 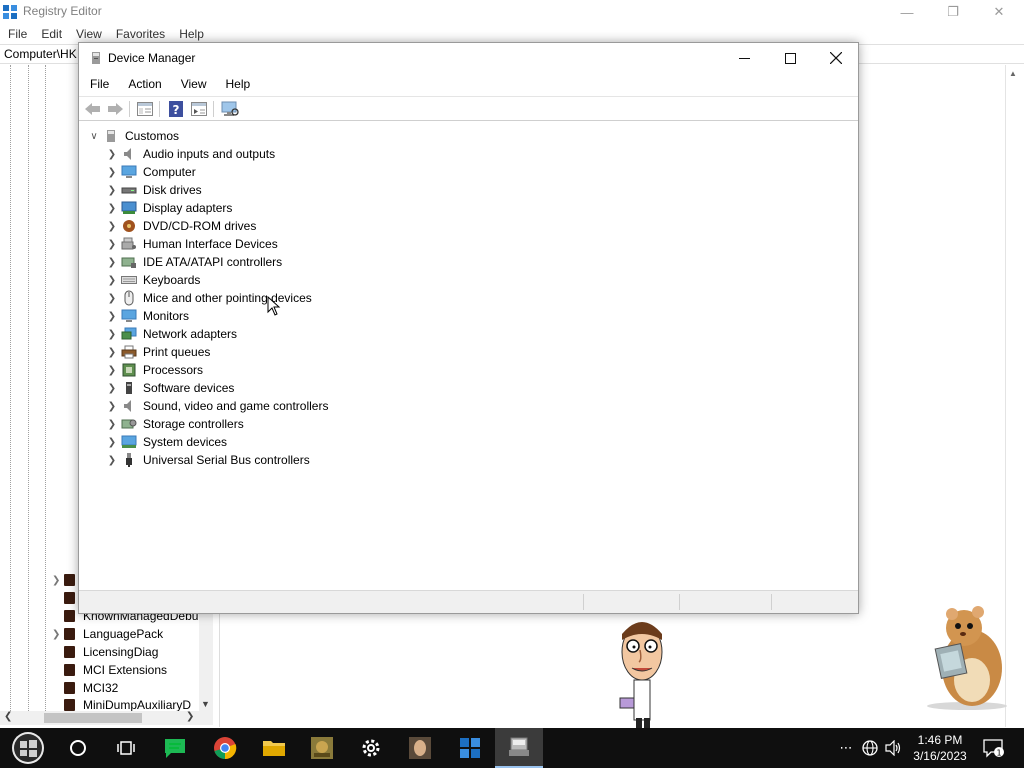 I want to click on device-category: ❯ Network adapters, so click(x=170, y=334).